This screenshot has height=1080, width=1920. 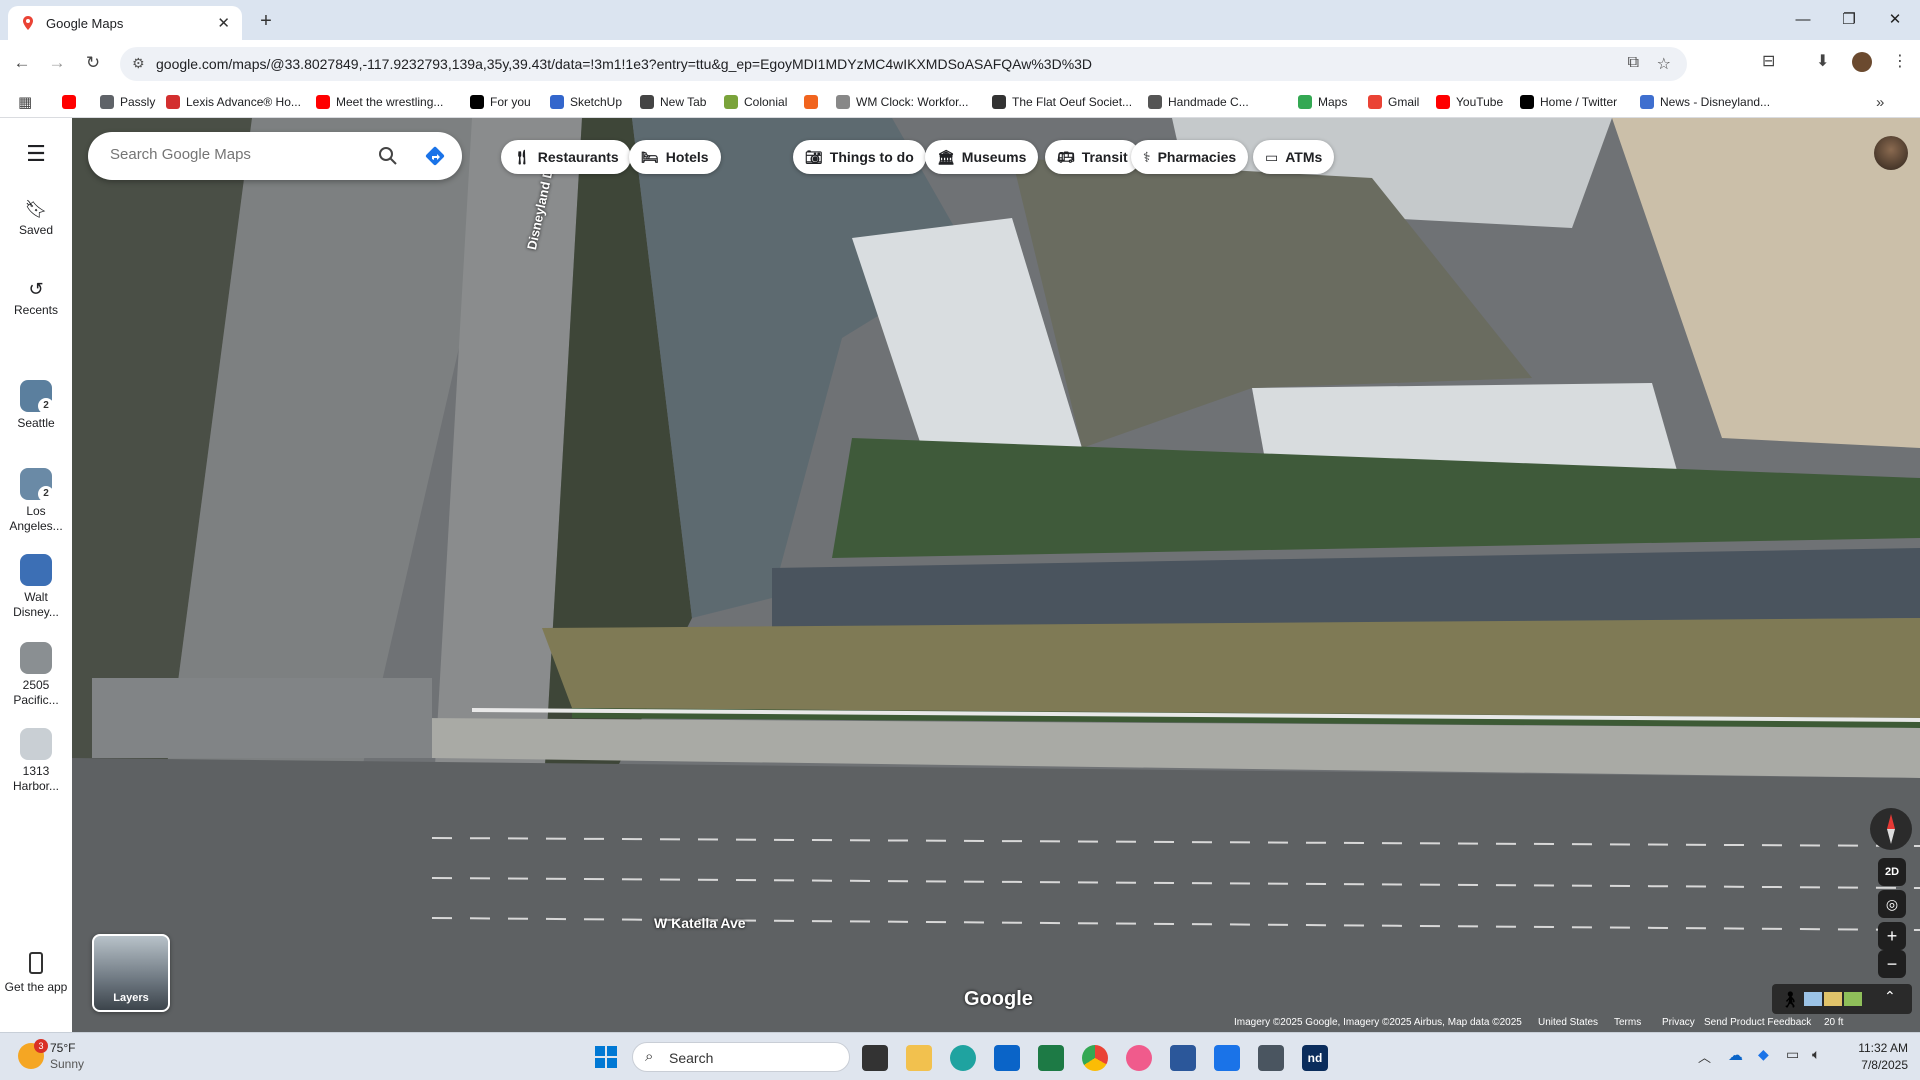 What do you see at coordinates (1892, 964) in the screenshot?
I see `zoom-out-button: −` at bounding box center [1892, 964].